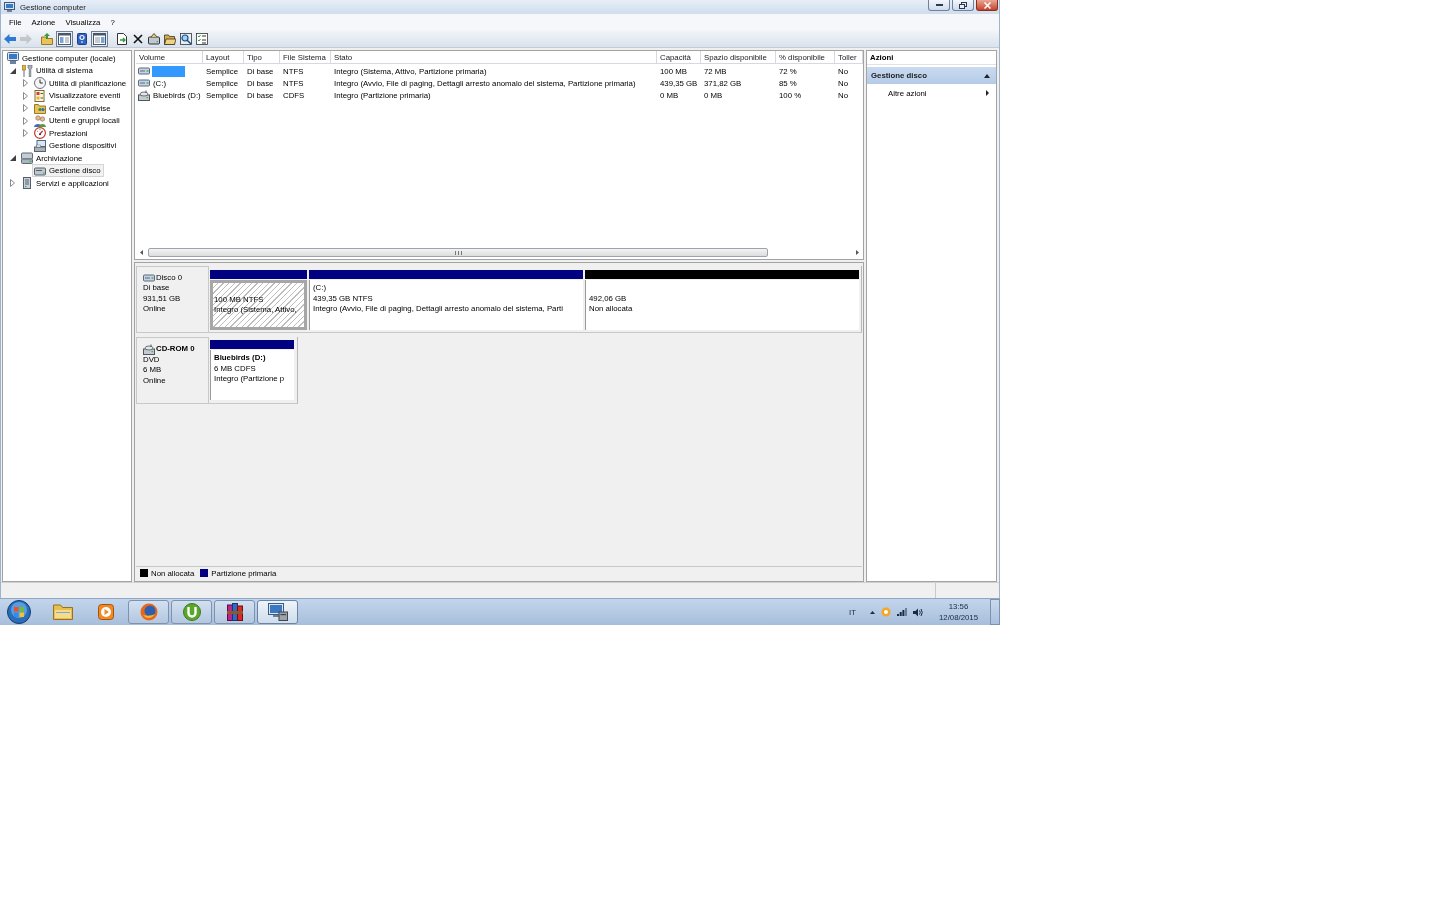 The height and width of the screenshot is (900, 1440). I want to click on users-icon, so click(40, 120).